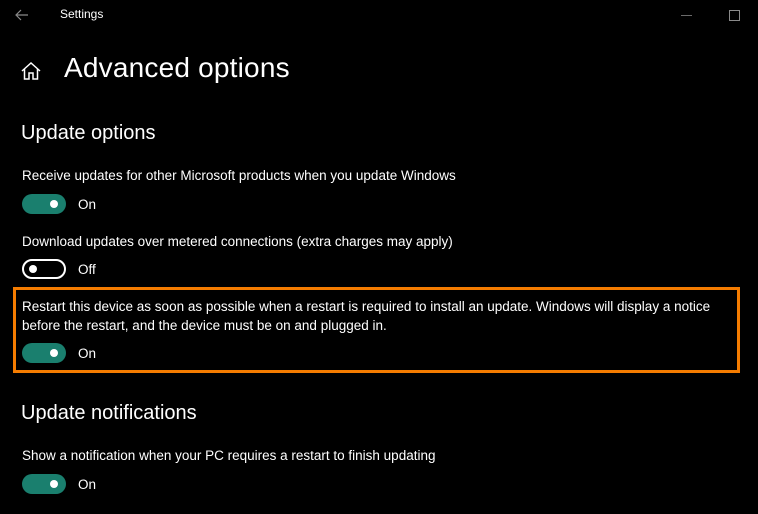  What do you see at coordinates (87, 269) in the screenshot?
I see `toggle-state-label: Off` at bounding box center [87, 269].